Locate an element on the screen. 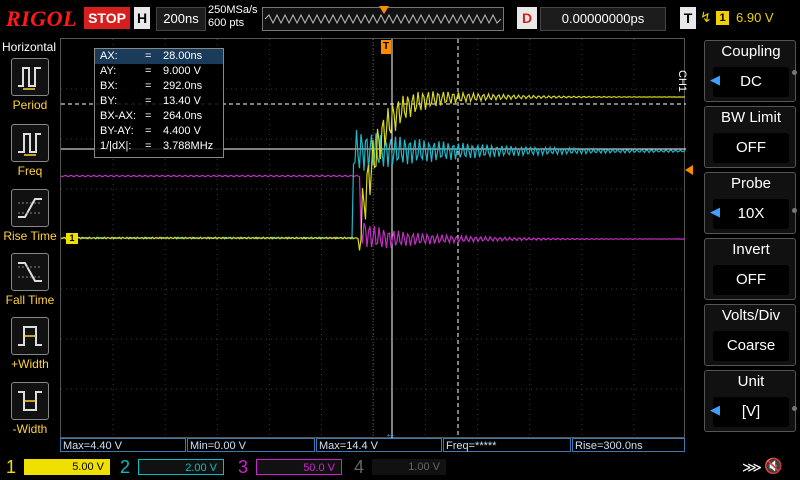 The image size is (800, 480). rise-time-icon is located at coordinates (30, 208).